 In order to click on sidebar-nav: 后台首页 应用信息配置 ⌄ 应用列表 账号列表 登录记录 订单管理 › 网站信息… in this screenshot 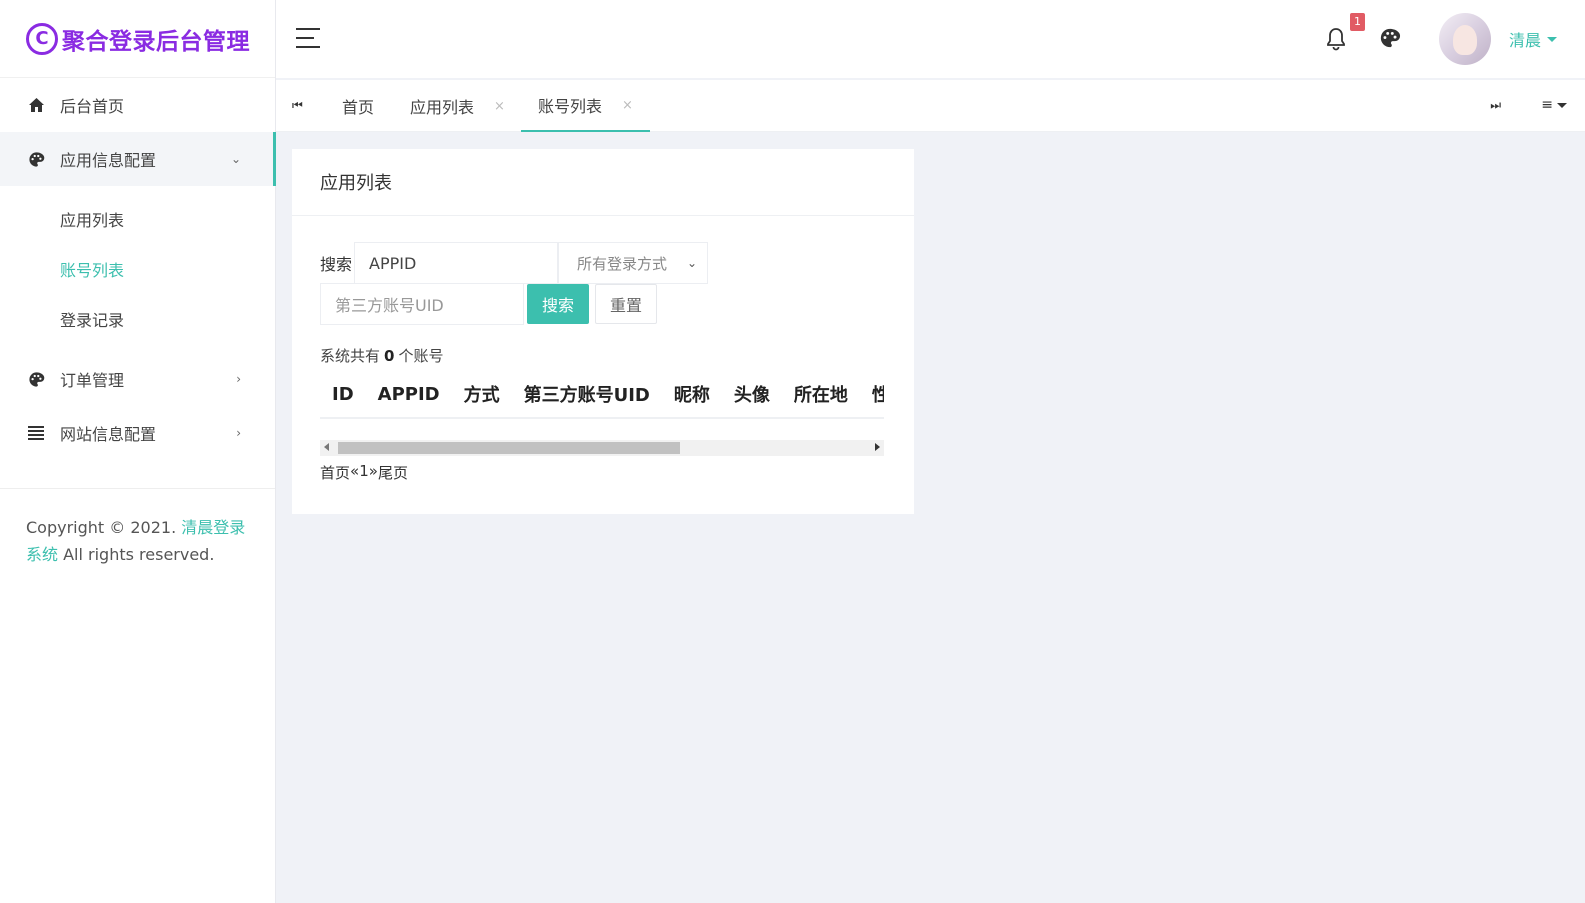, I will do `click(138, 269)`.